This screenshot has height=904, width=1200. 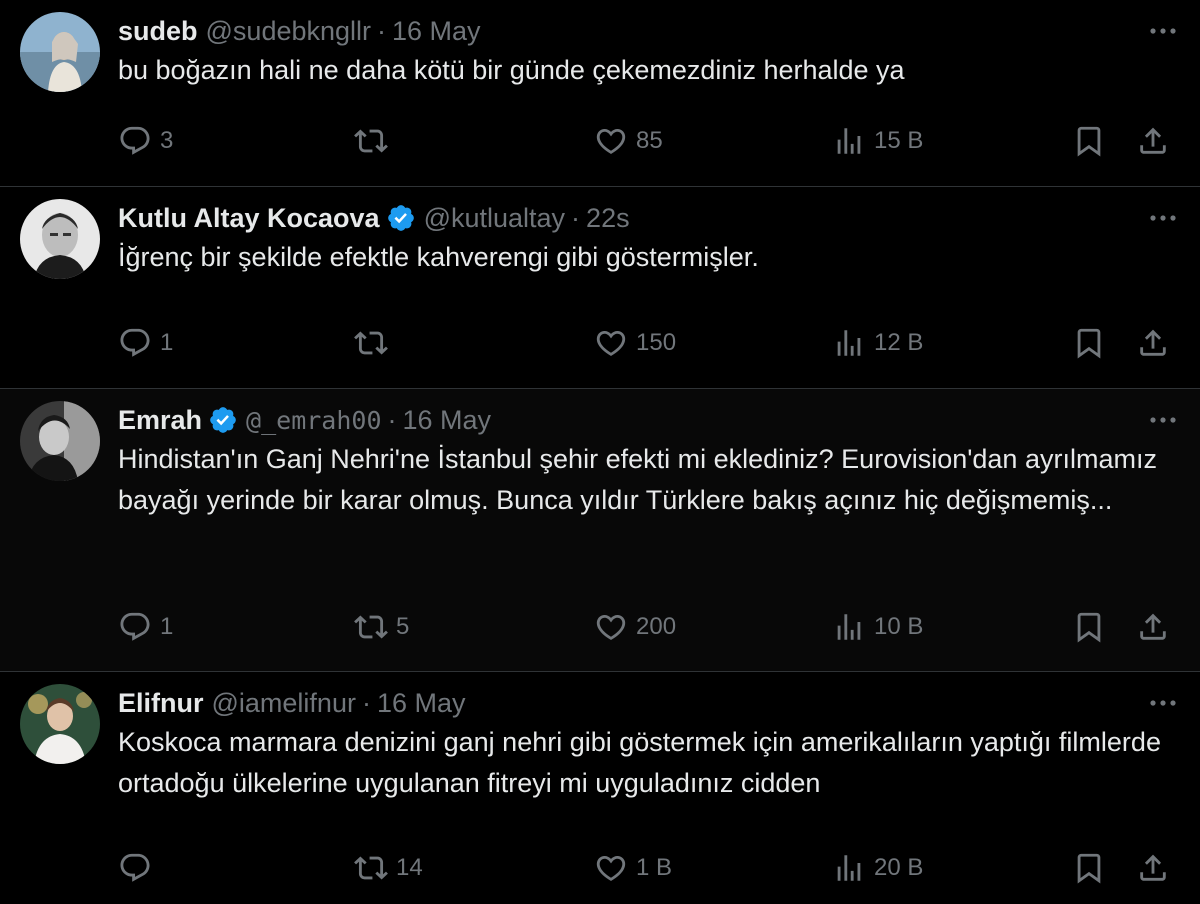 I want to click on reply-button, so click(x=139, y=868).